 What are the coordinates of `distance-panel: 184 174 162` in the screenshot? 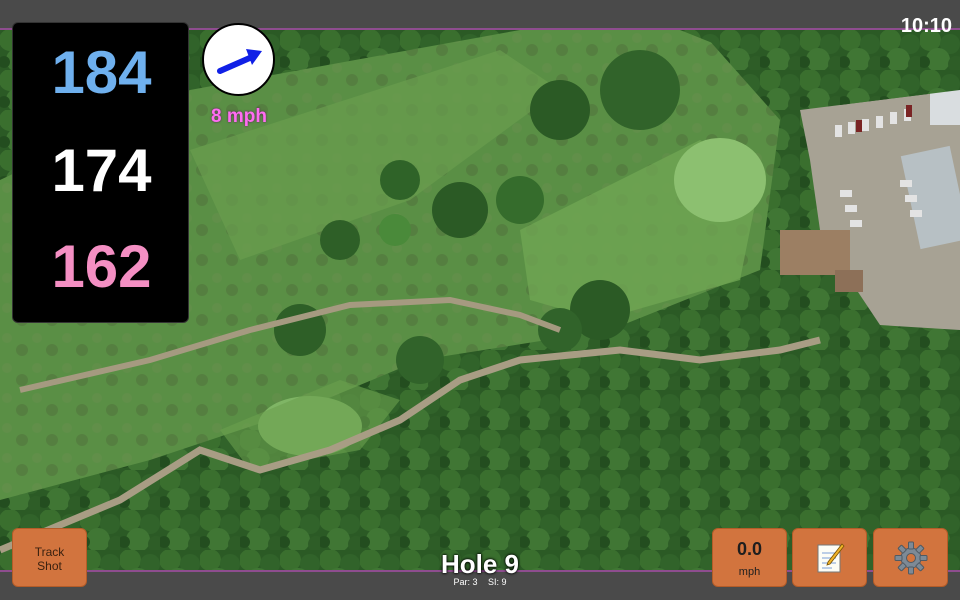 It's located at (100, 172).